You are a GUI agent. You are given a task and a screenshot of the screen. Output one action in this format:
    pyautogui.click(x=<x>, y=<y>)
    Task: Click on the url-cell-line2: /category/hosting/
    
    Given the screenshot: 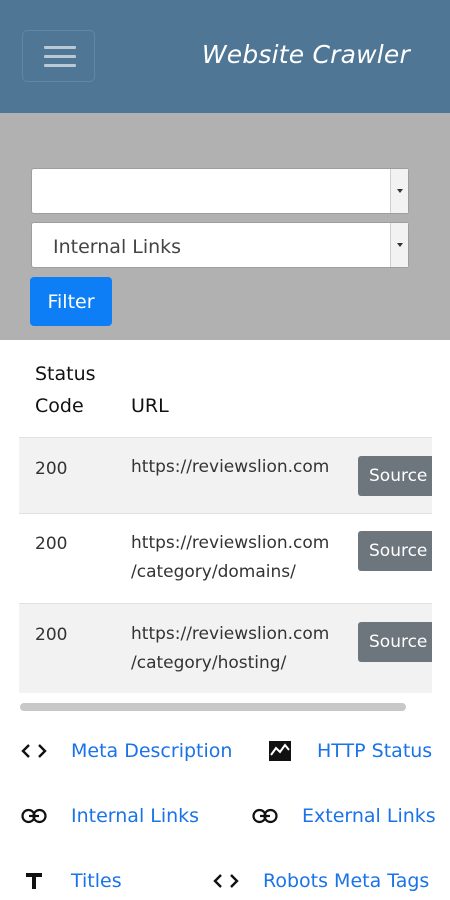 What is the action you would take?
    pyautogui.click(x=209, y=663)
    